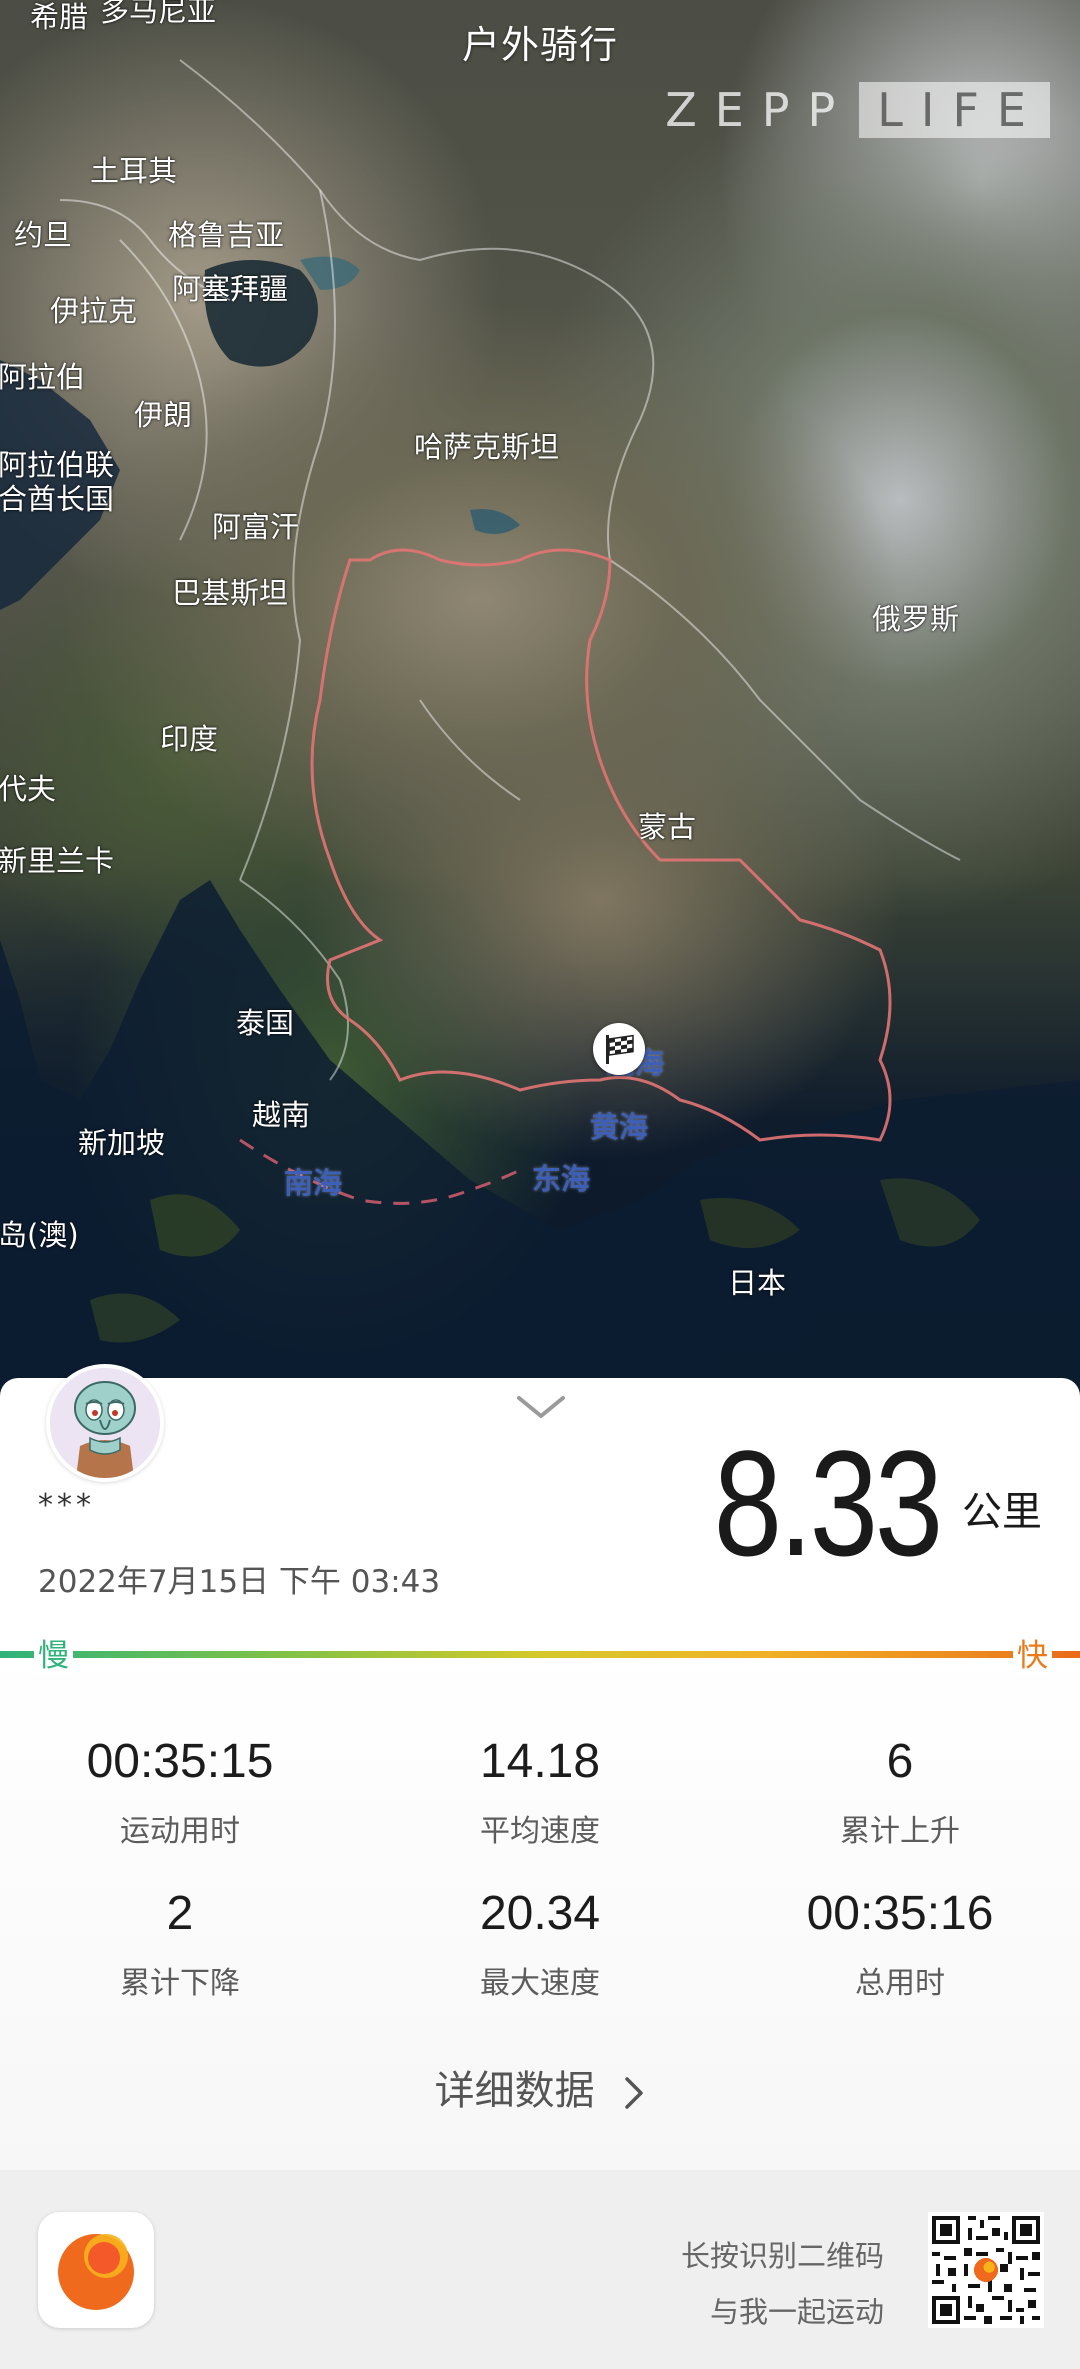 This screenshot has width=1080, height=2369. I want to click on map-label-island: 岛(澳), so click(39, 1235).